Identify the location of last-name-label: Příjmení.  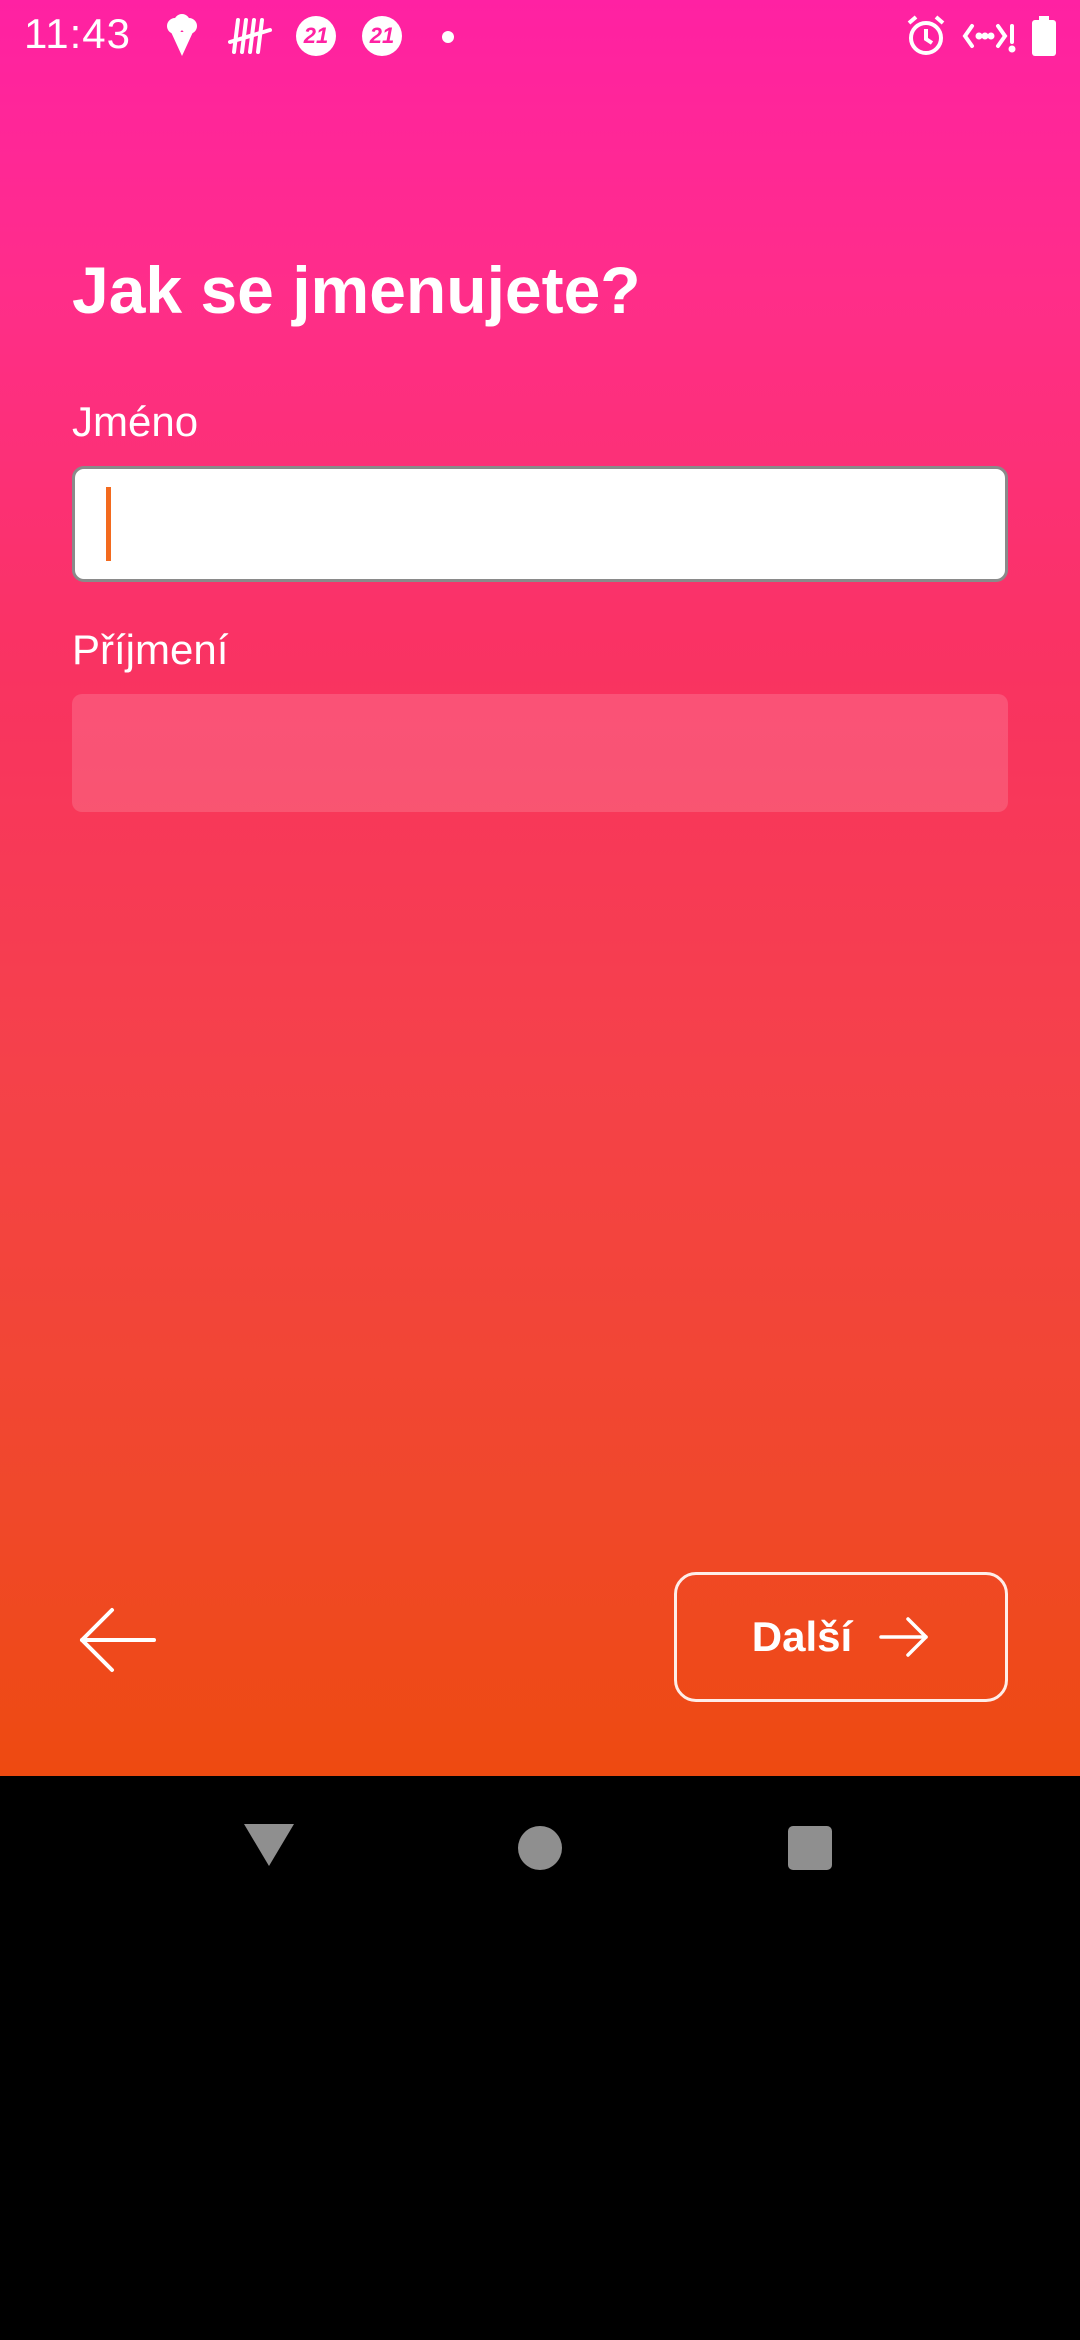
(150, 649).